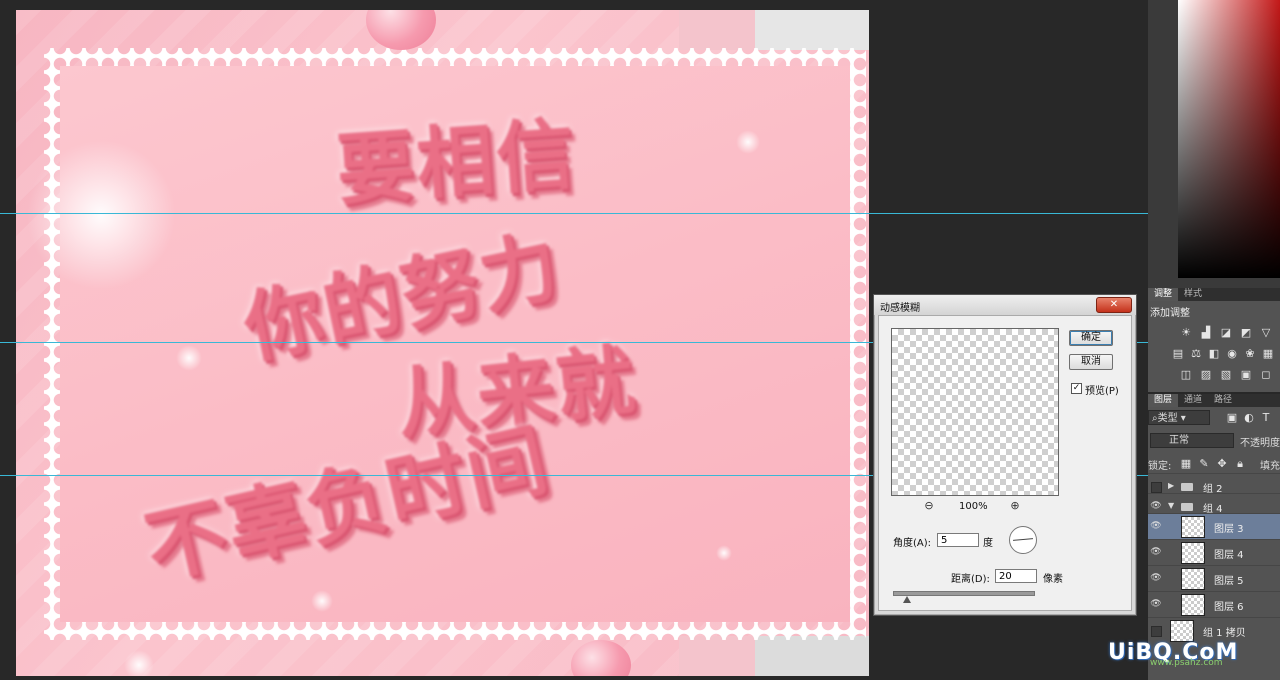 The width and height of the screenshot is (1280, 680). I want to click on headline-line-4: 不辜负时间, so click(347, 504).